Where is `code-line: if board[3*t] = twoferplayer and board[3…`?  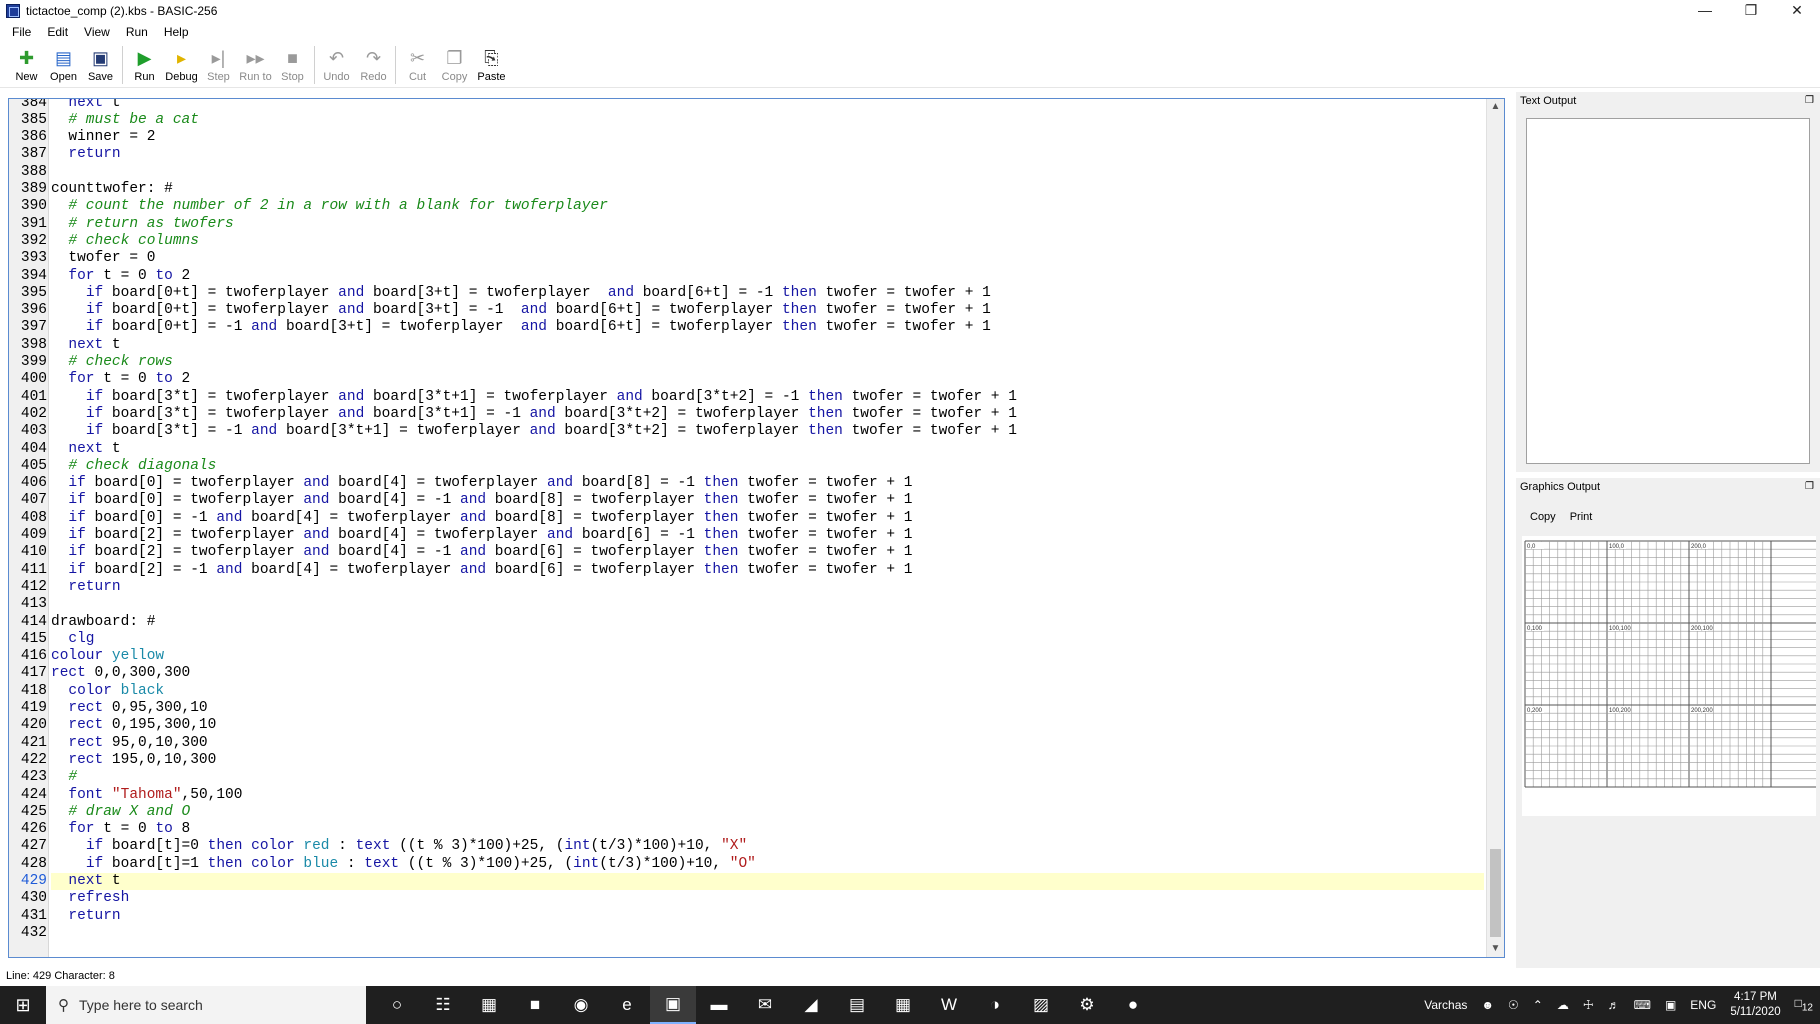 code-line: if board[3*t] = twoferplayer and board[3… is located at coordinates (767, 397).